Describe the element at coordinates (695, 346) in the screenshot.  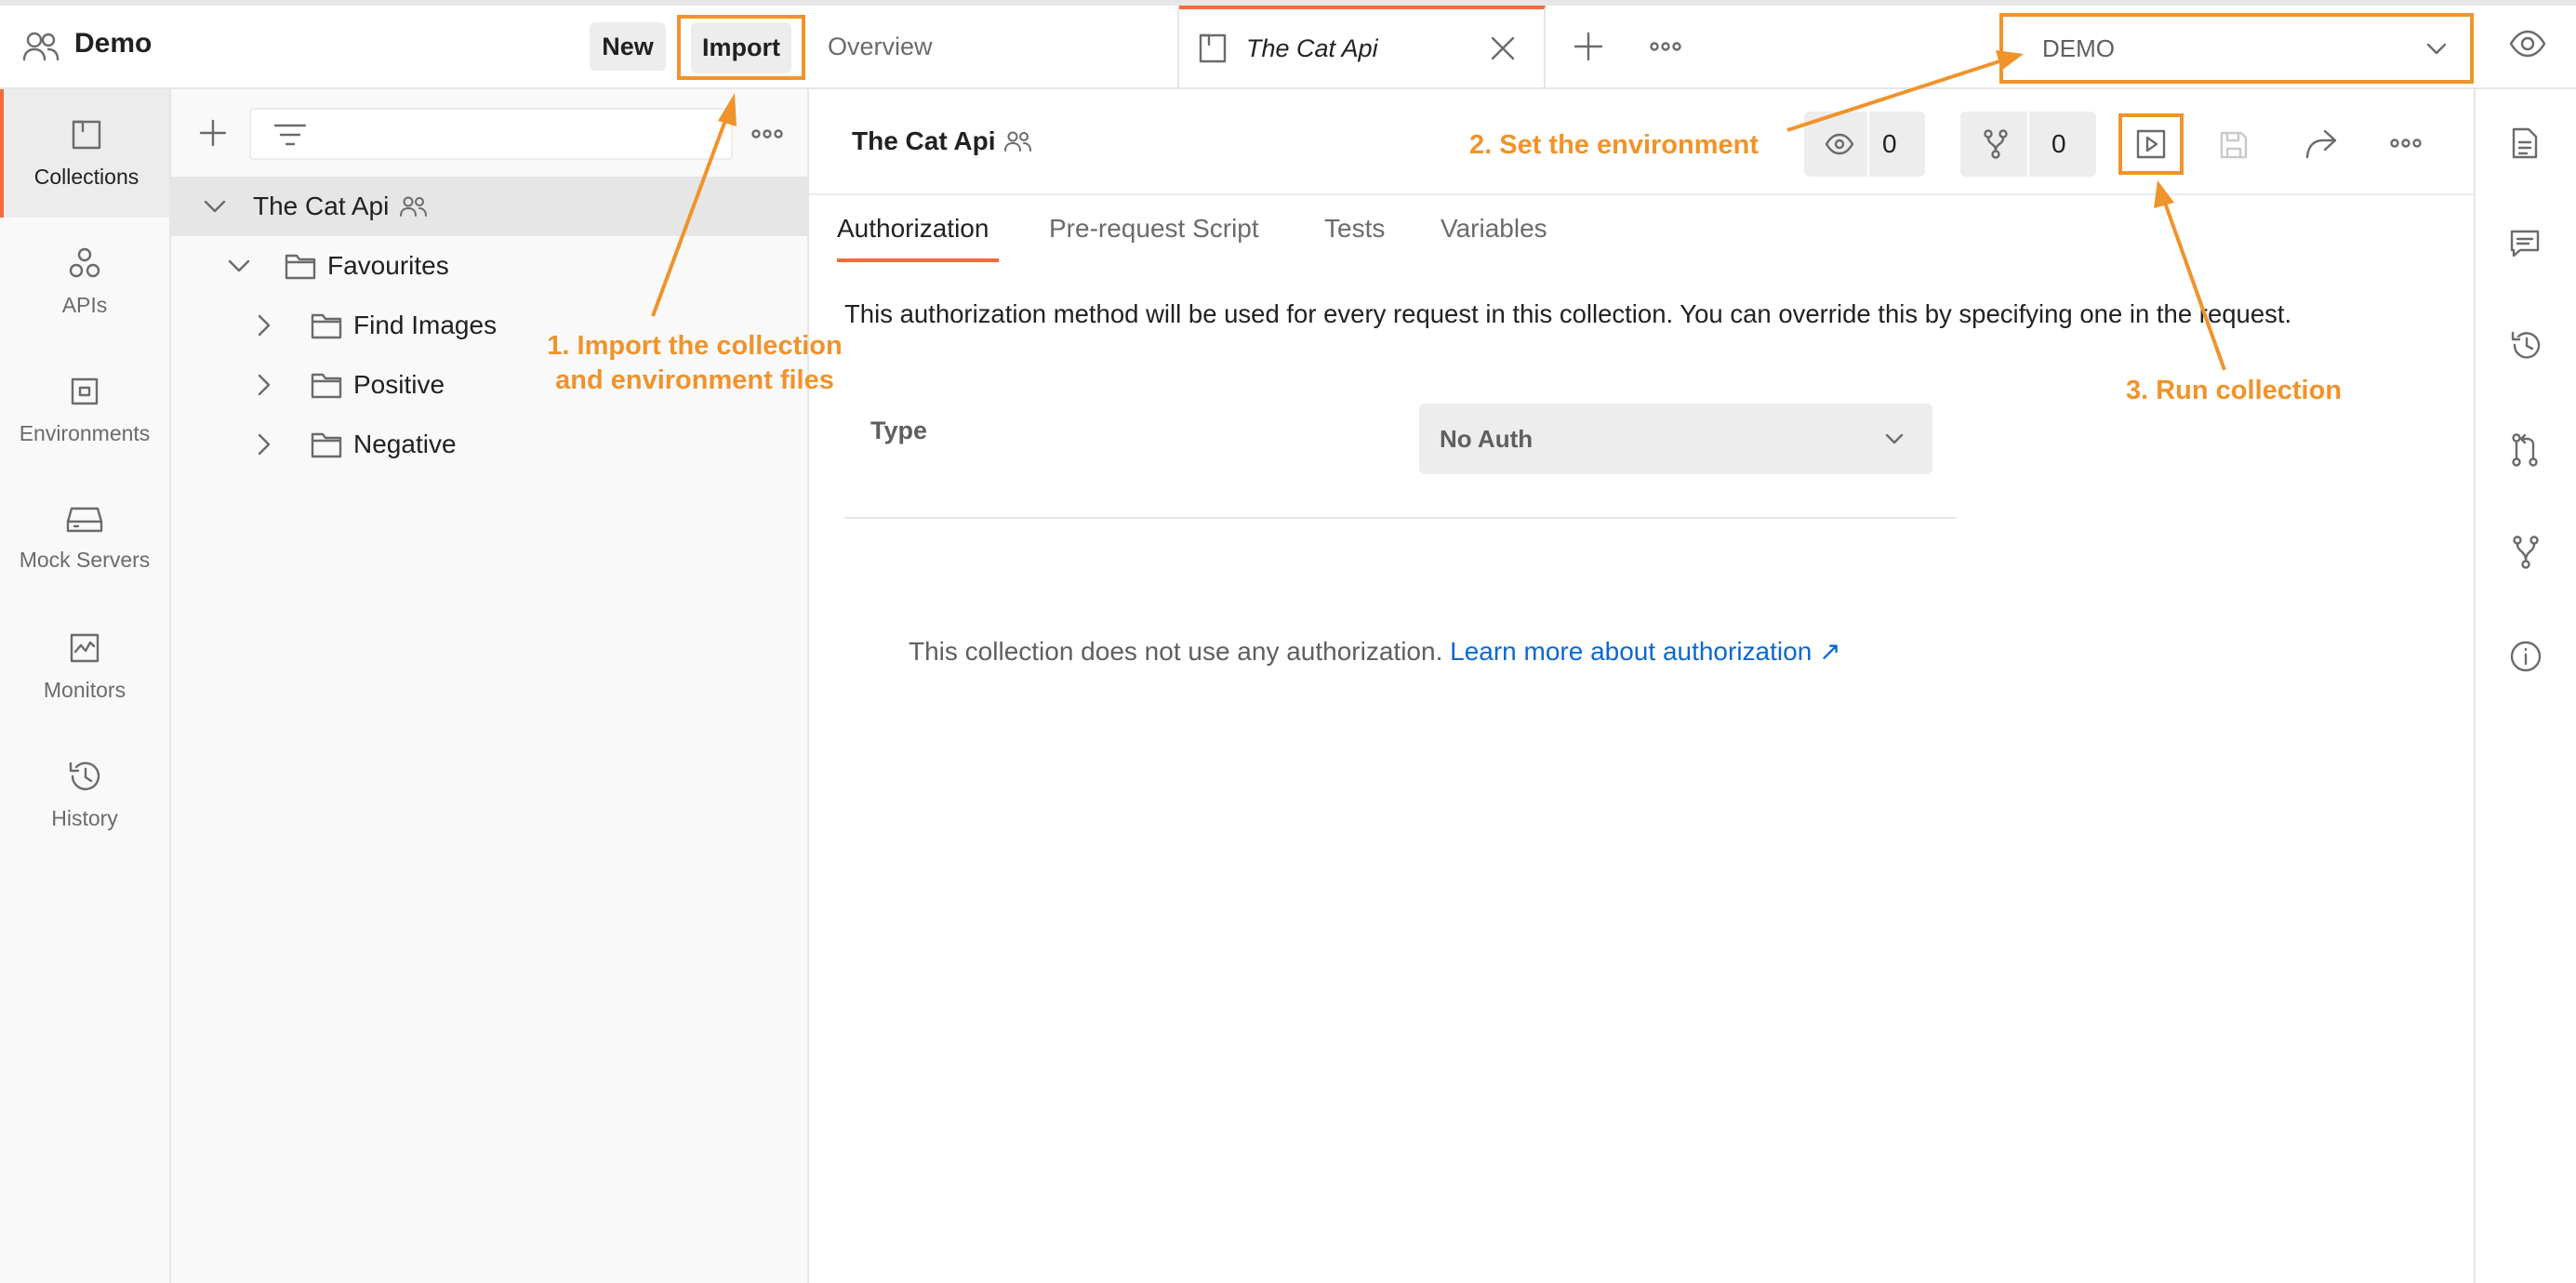
I see `annotation-step-1-line-1: 1. Import the collection` at that location.